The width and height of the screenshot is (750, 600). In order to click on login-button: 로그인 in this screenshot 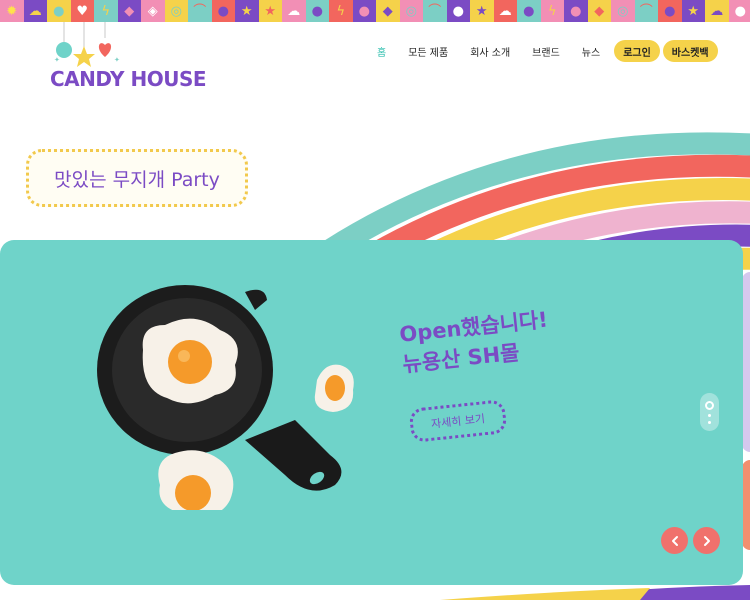, I will do `click(637, 51)`.